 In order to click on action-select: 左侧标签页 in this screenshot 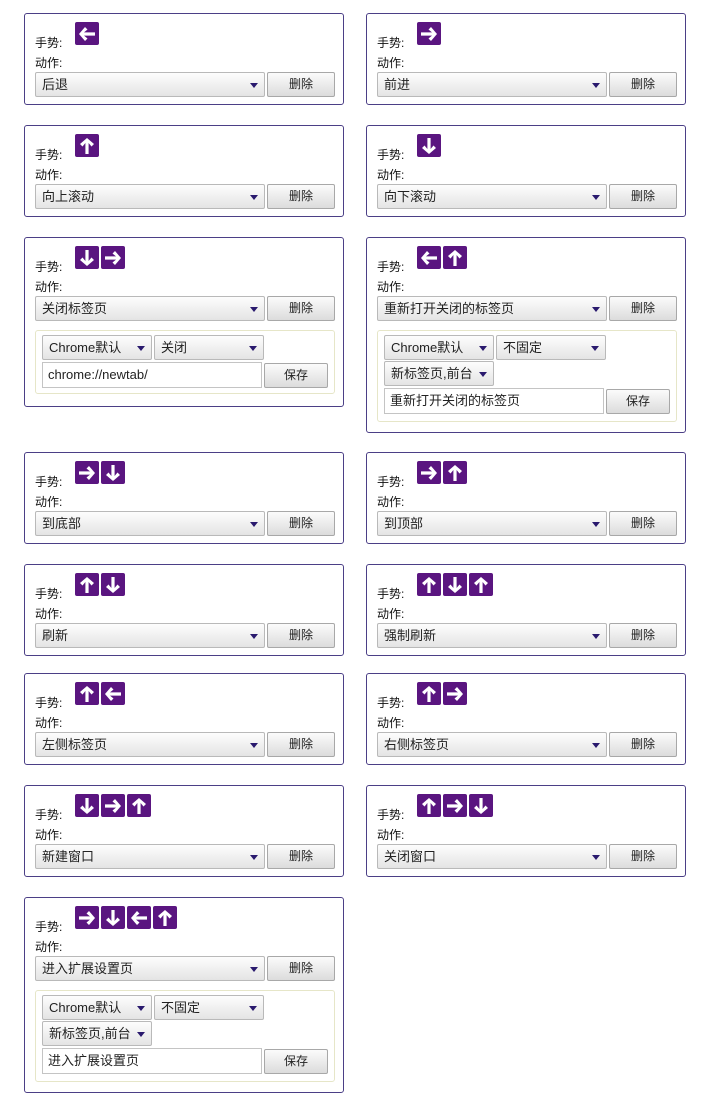, I will do `click(150, 744)`.